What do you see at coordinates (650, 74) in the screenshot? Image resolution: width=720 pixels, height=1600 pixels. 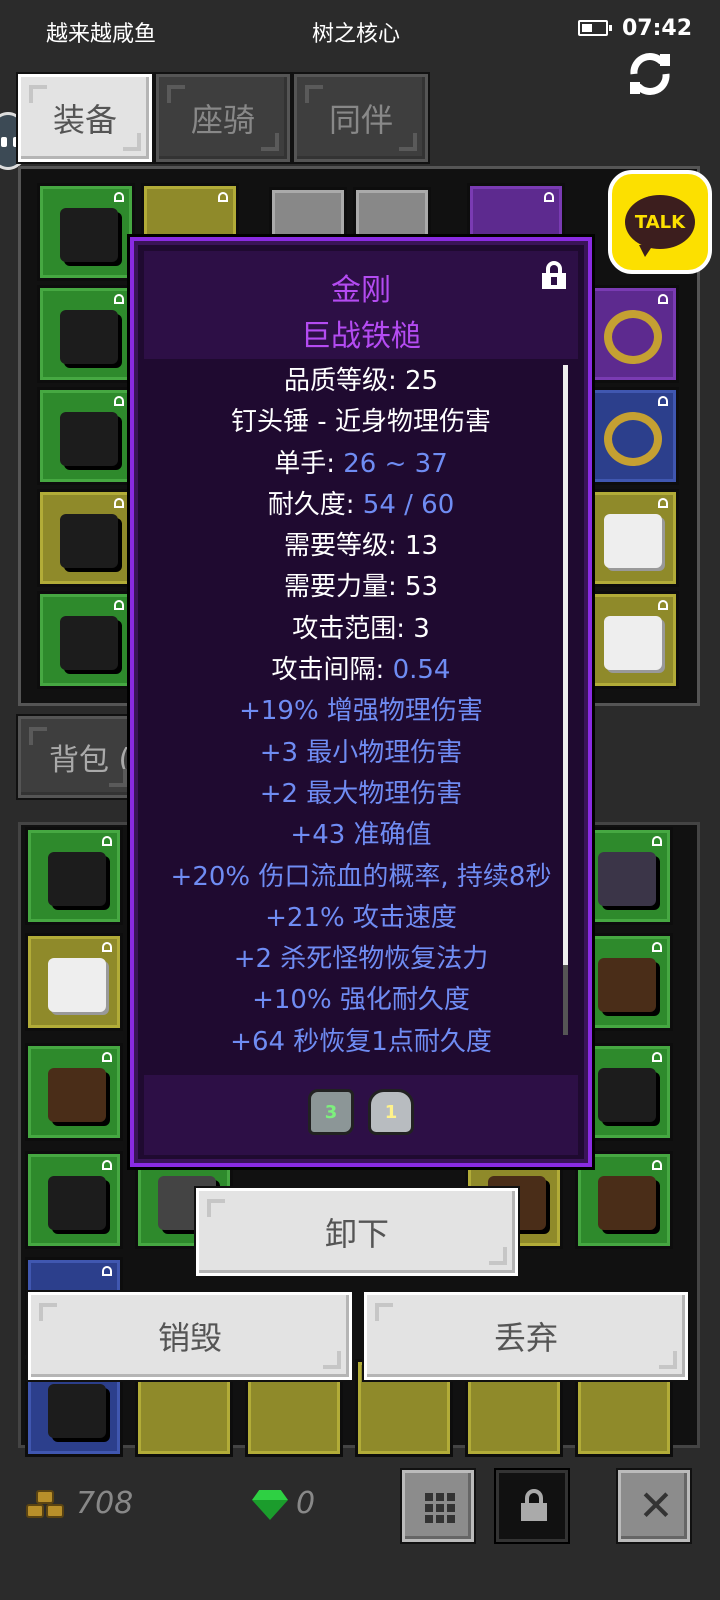 I see `refresh-icon` at bounding box center [650, 74].